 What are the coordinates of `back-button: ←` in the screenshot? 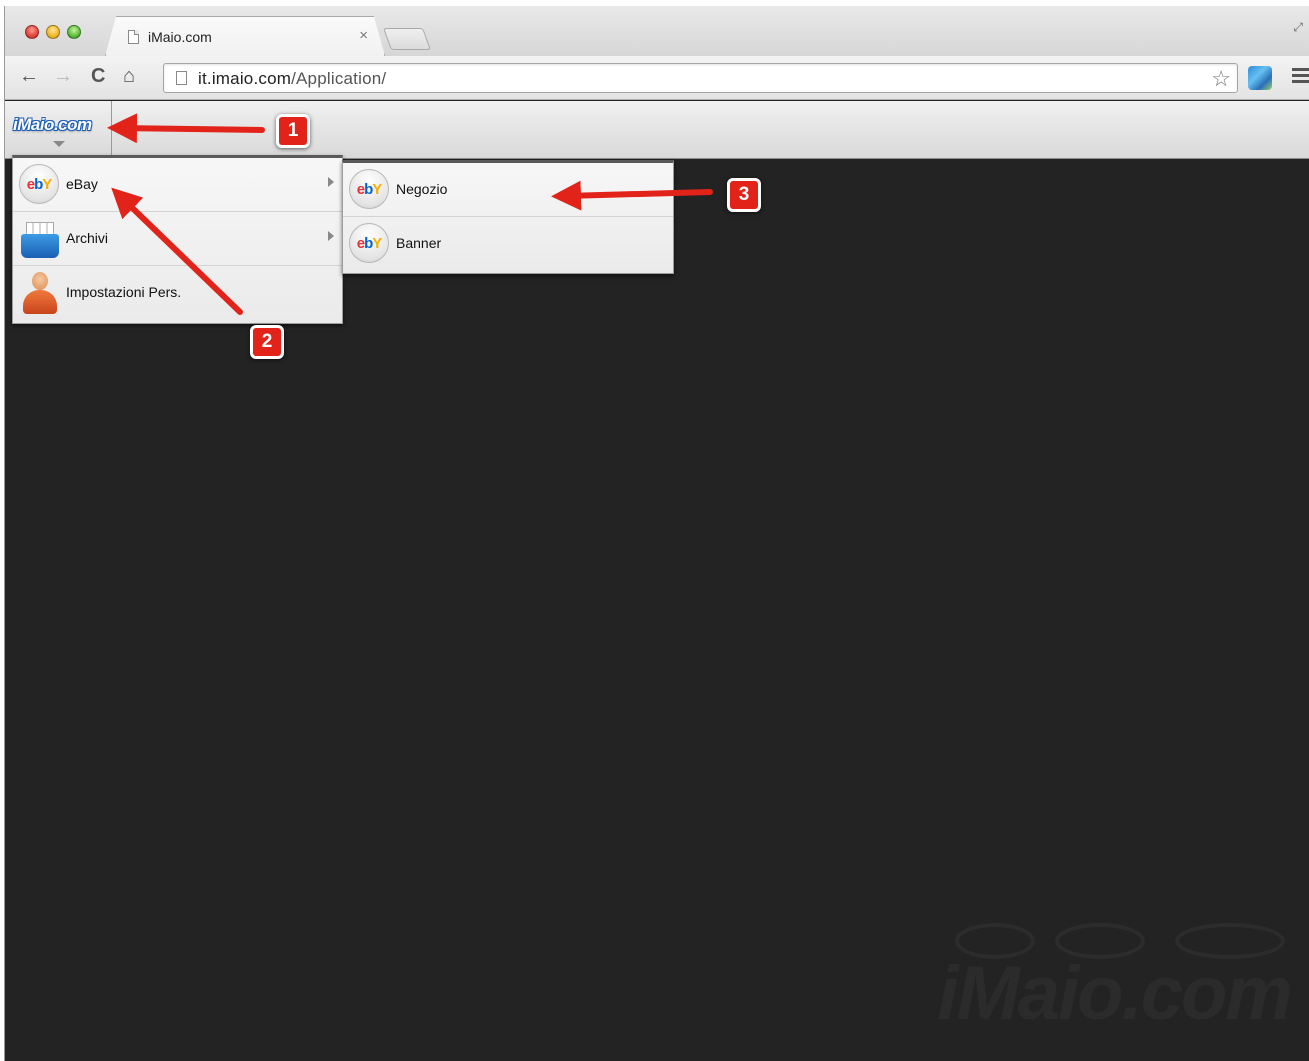 It's located at (29, 76).